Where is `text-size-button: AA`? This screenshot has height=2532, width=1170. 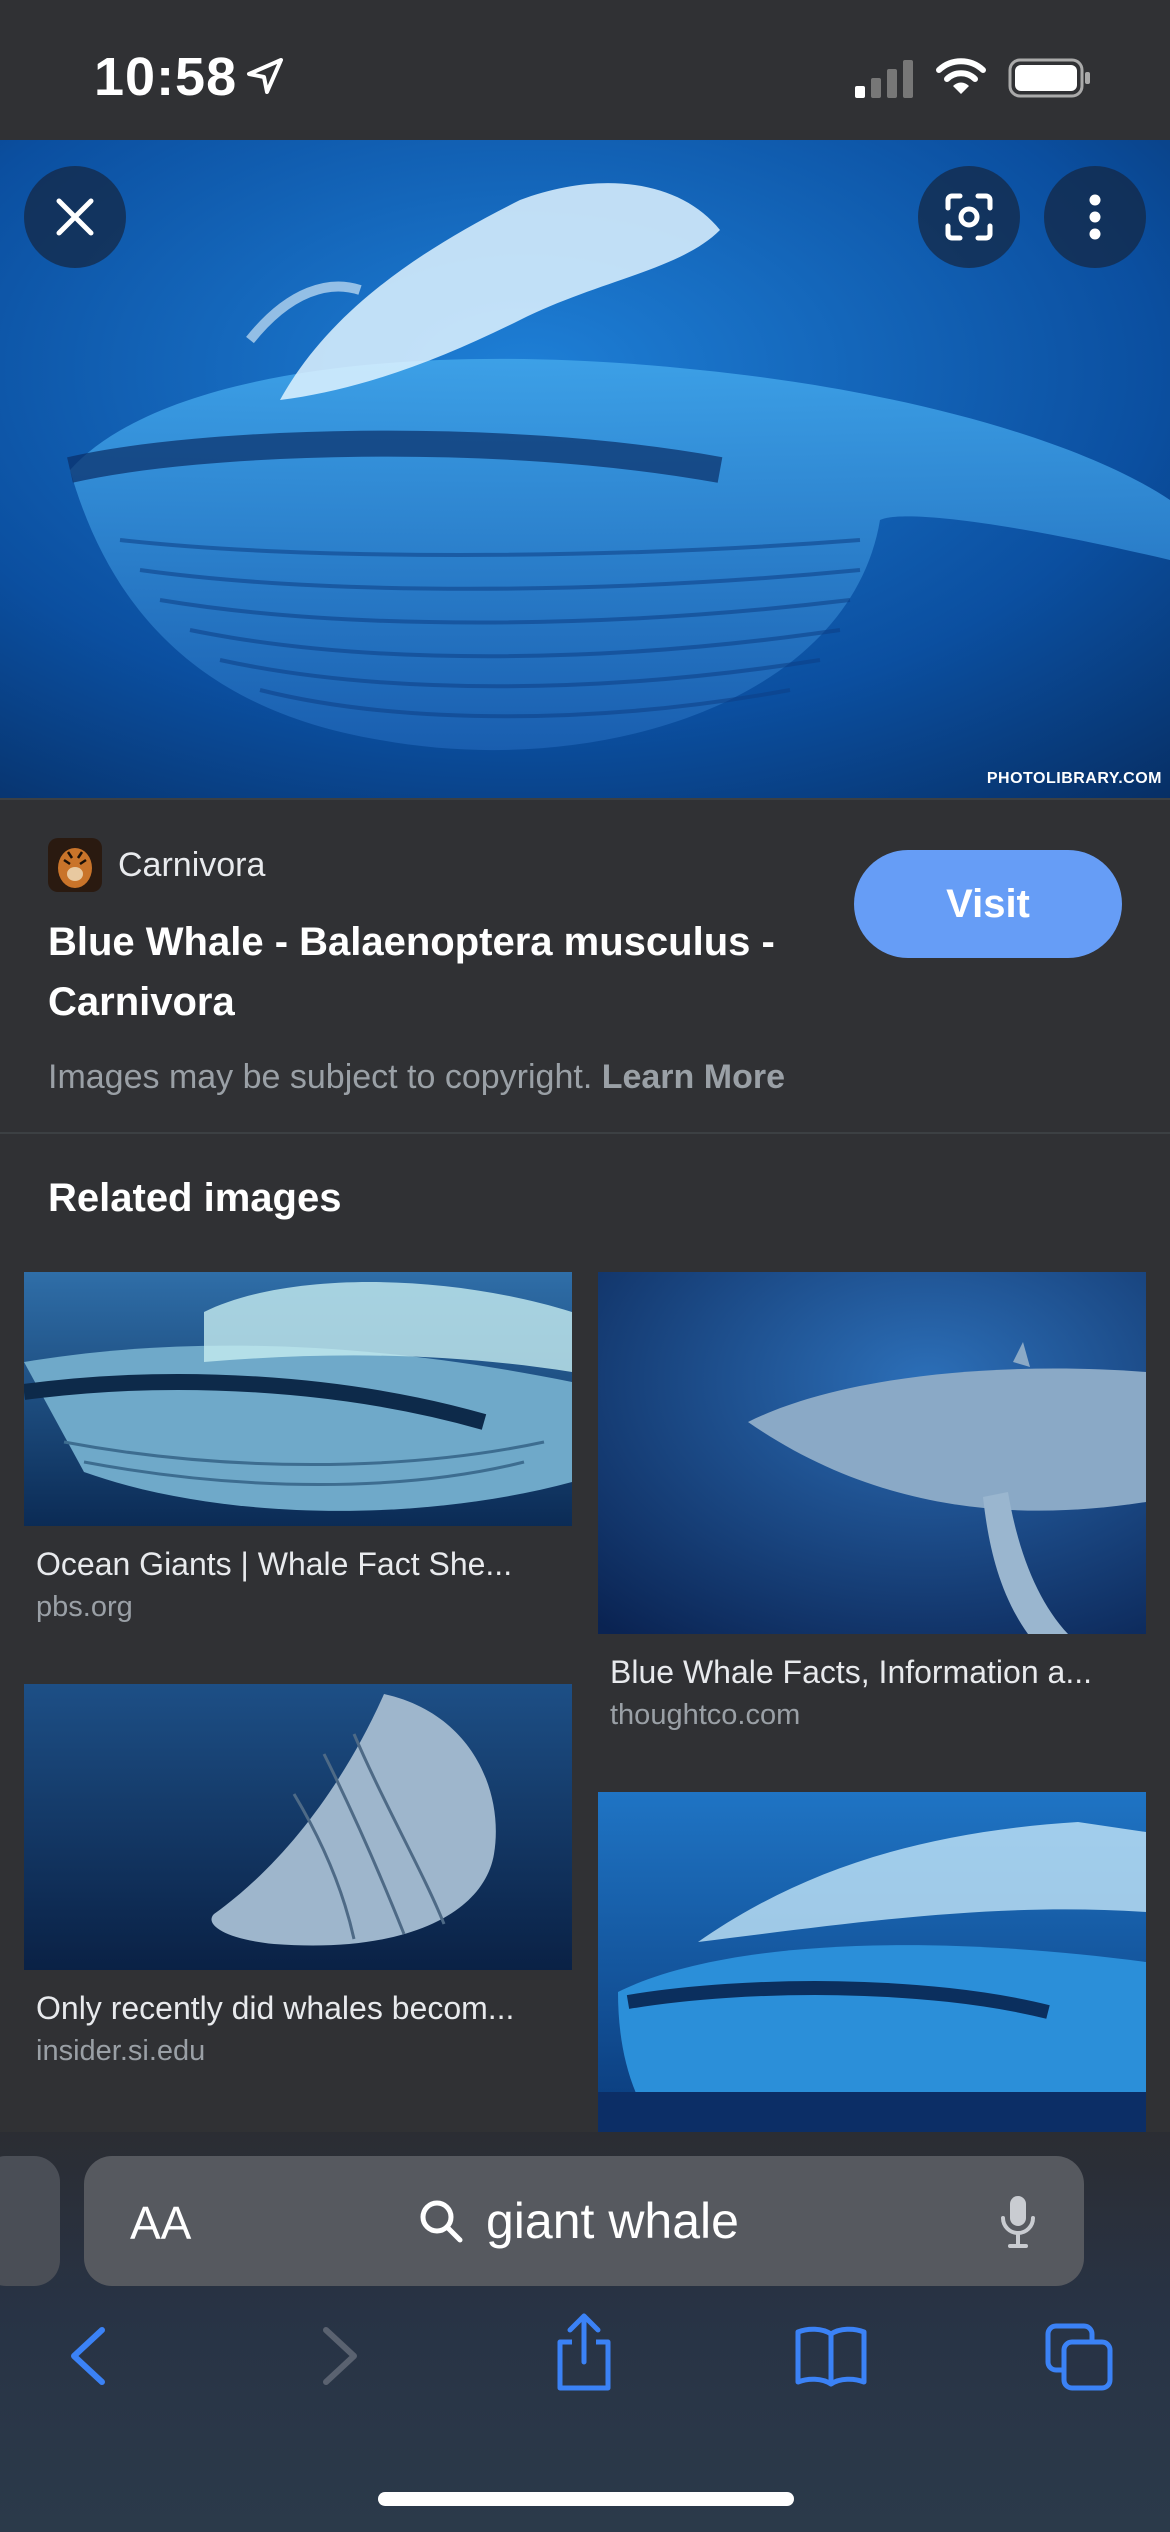
text-size-button: AA is located at coordinates (160, 2223).